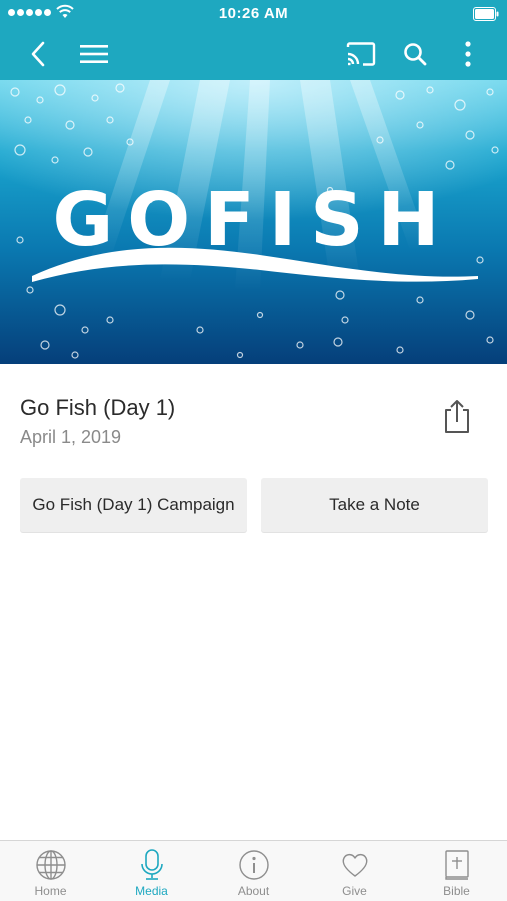 This screenshot has width=507, height=901. I want to click on tab-label-about: About, so click(253, 891).